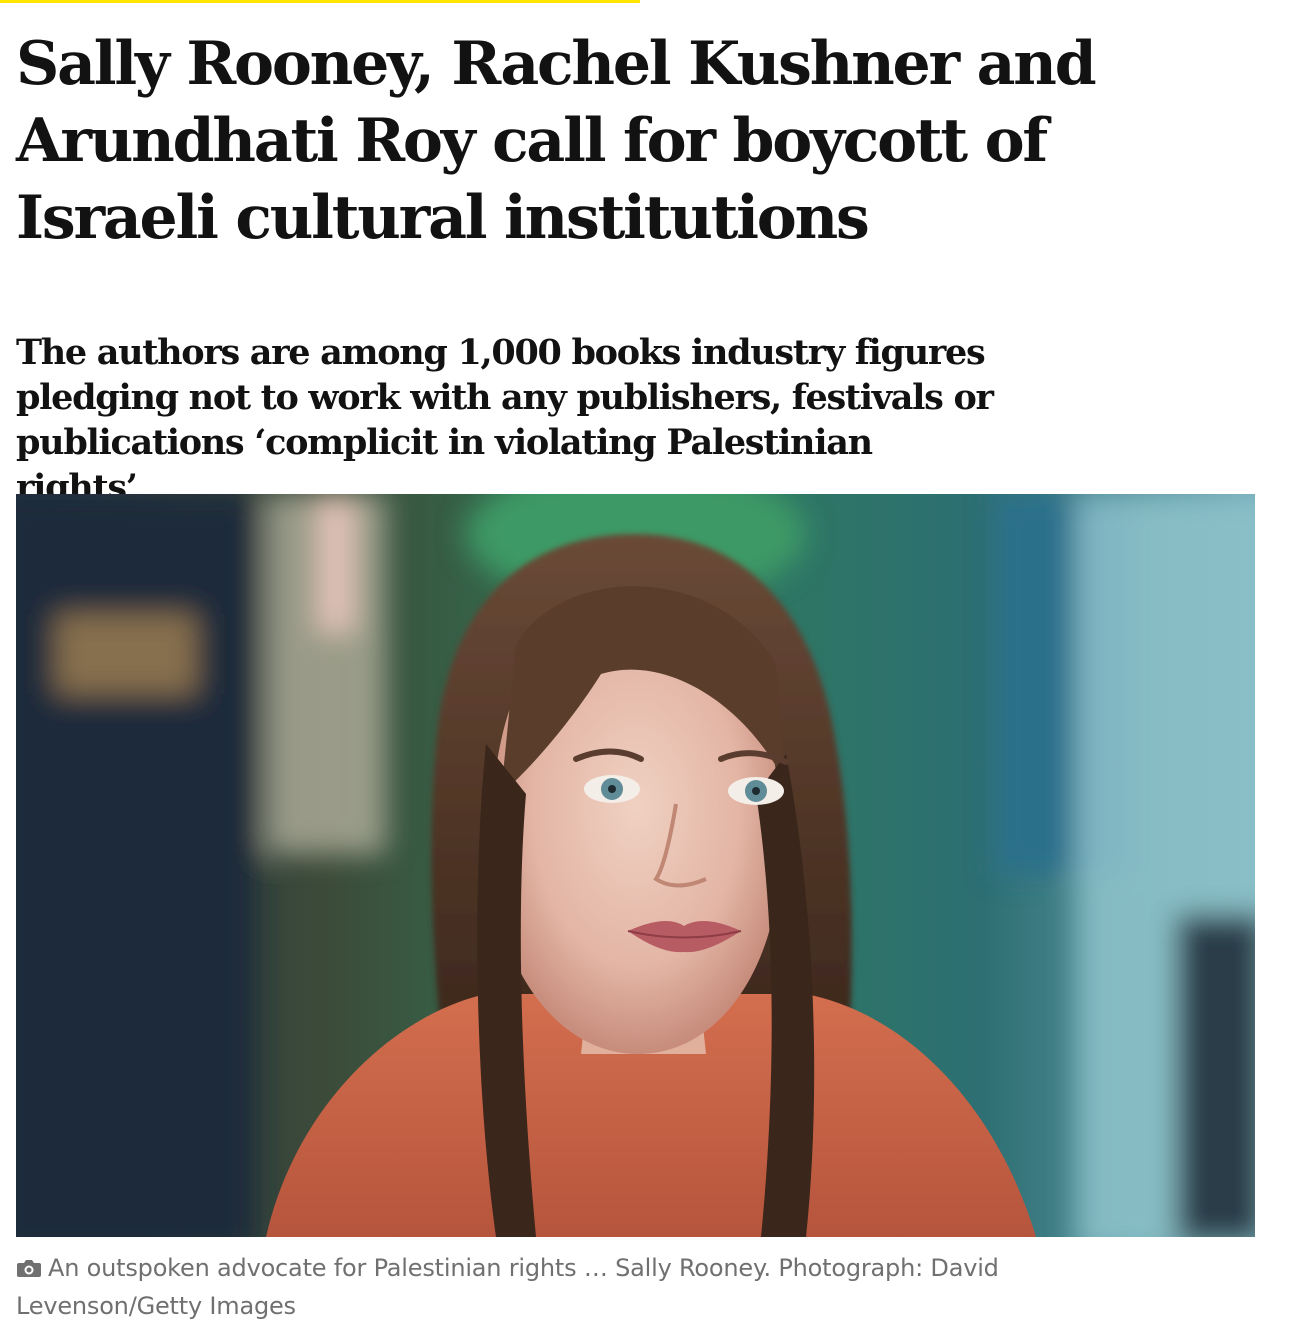  What do you see at coordinates (29, 1270) in the screenshot?
I see `camera-icon` at bounding box center [29, 1270].